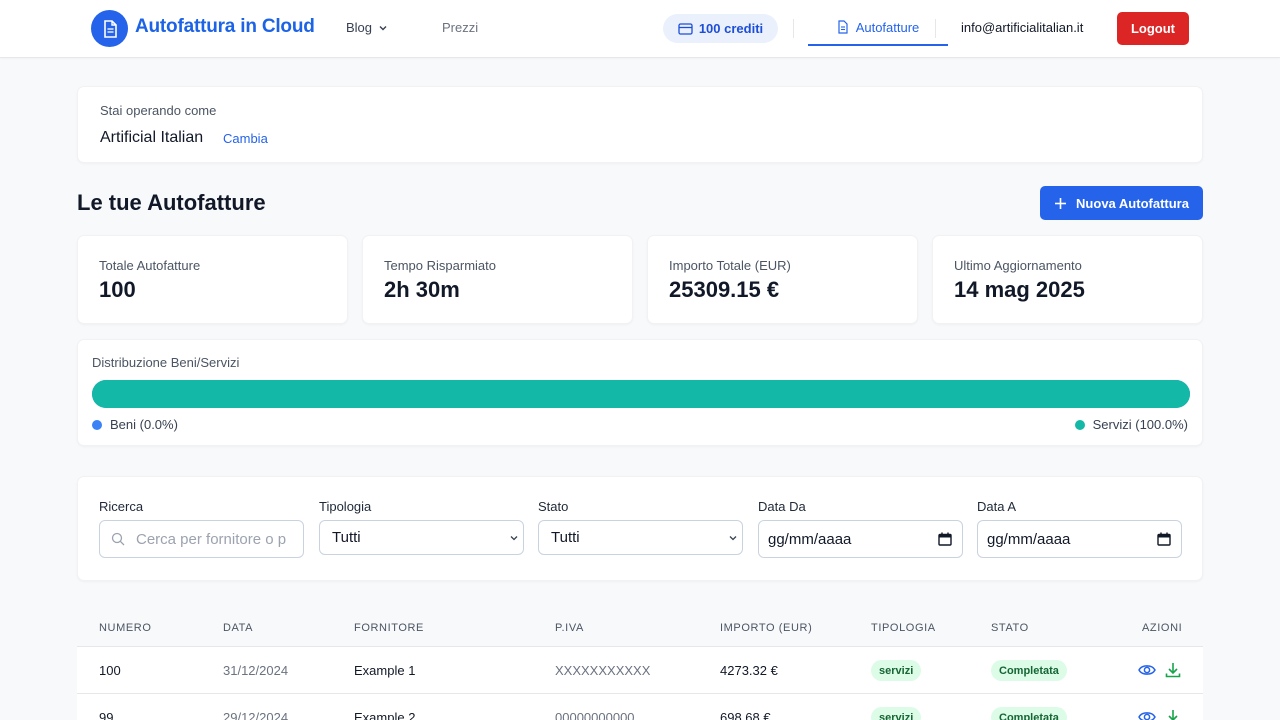  What do you see at coordinates (1153, 28) in the screenshot?
I see `logout-button: Logout` at bounding box center [1153, 28].